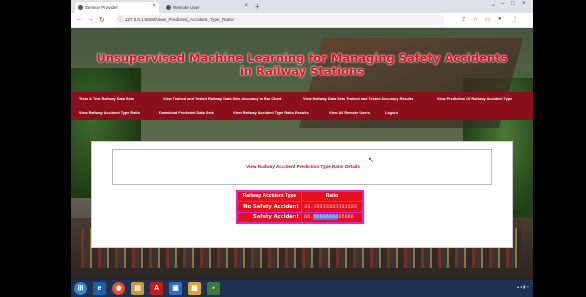  I want to click on back-icon: ←, so click(79, 19).